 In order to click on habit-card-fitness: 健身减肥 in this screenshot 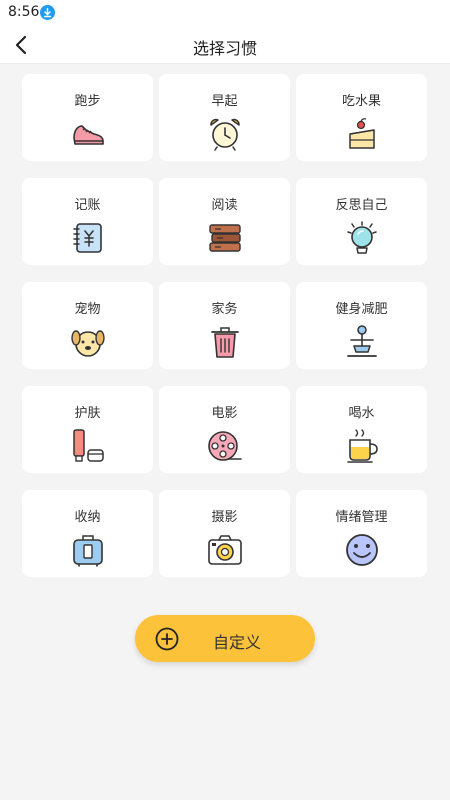, I will do `click(361, 325)`.